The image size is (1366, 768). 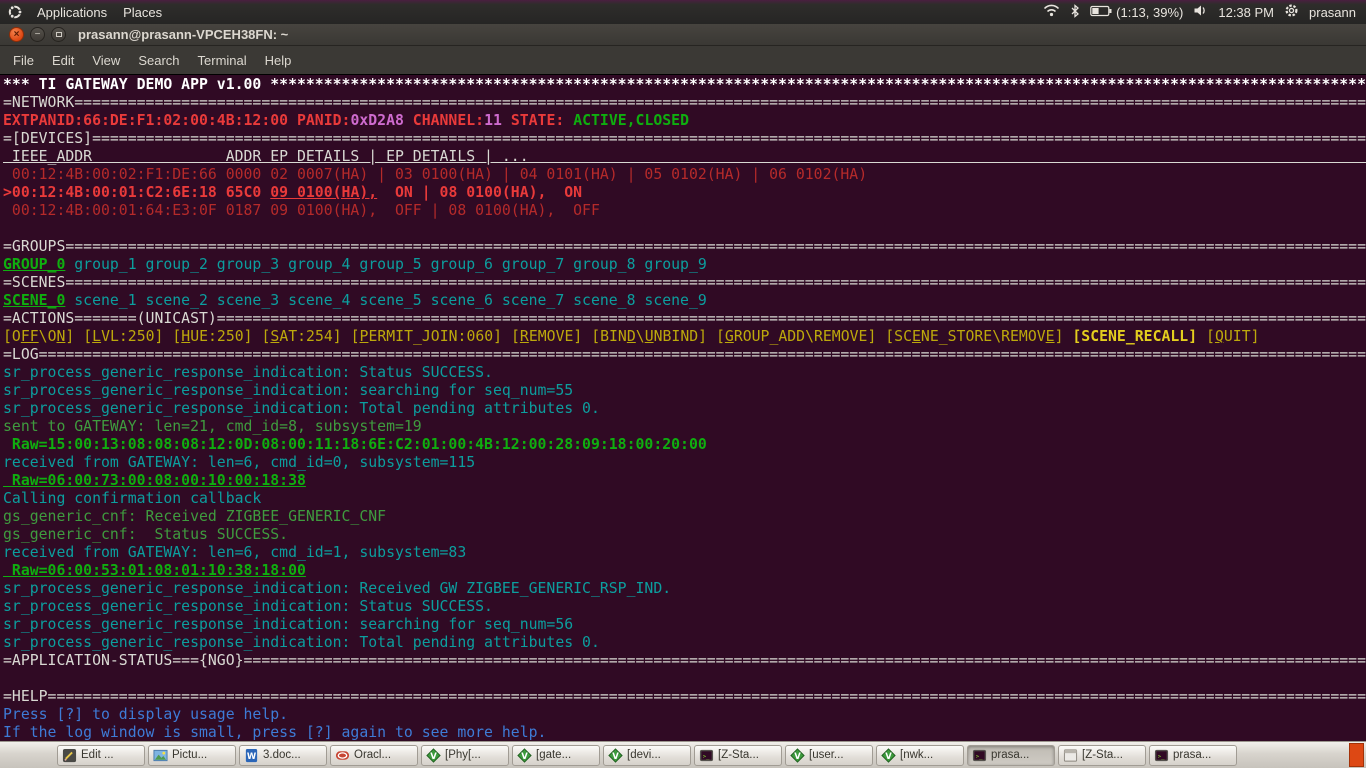 I want to click on gear-icon, so click(x=1291, y=12).